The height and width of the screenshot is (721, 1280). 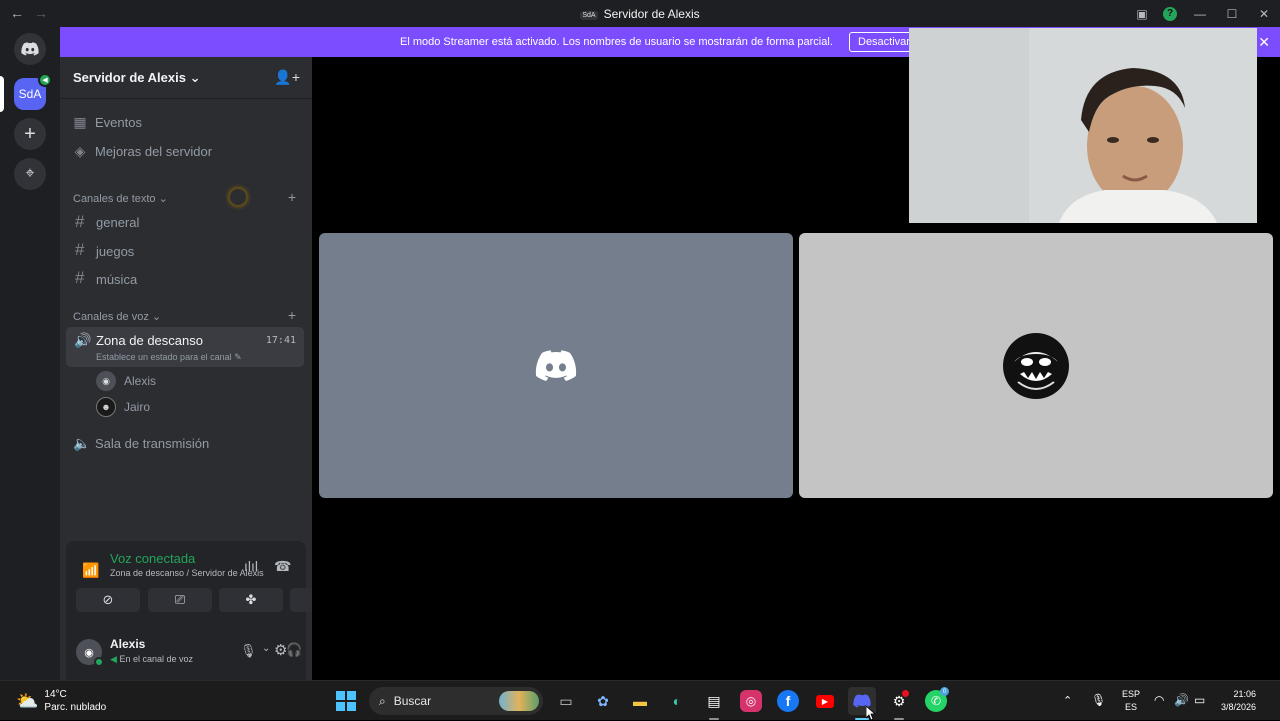 I want to click on online-status-dot, so click(x=99, y=662).